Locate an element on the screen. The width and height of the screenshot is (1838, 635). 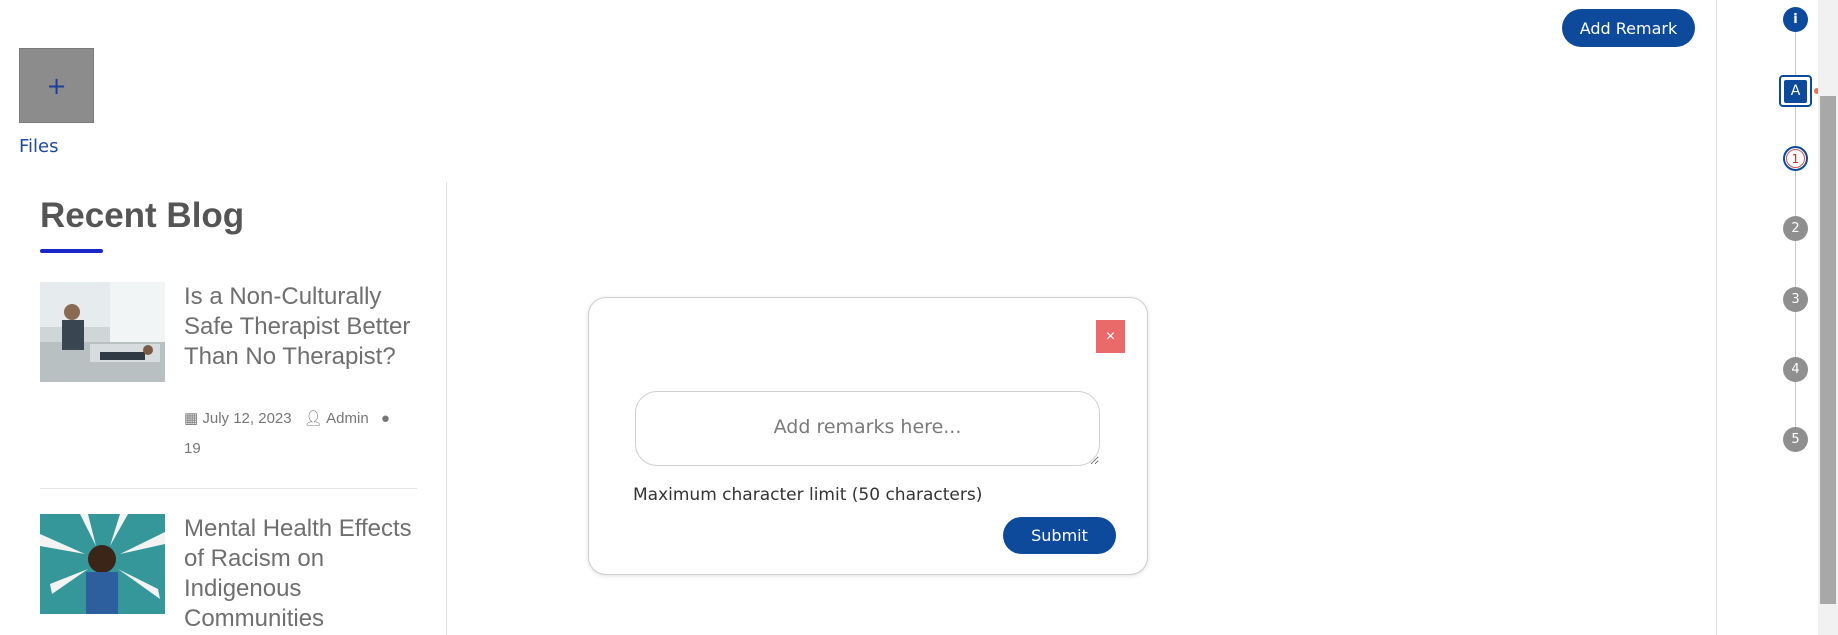
plus-icon: + is located at coordinates (56, 85).